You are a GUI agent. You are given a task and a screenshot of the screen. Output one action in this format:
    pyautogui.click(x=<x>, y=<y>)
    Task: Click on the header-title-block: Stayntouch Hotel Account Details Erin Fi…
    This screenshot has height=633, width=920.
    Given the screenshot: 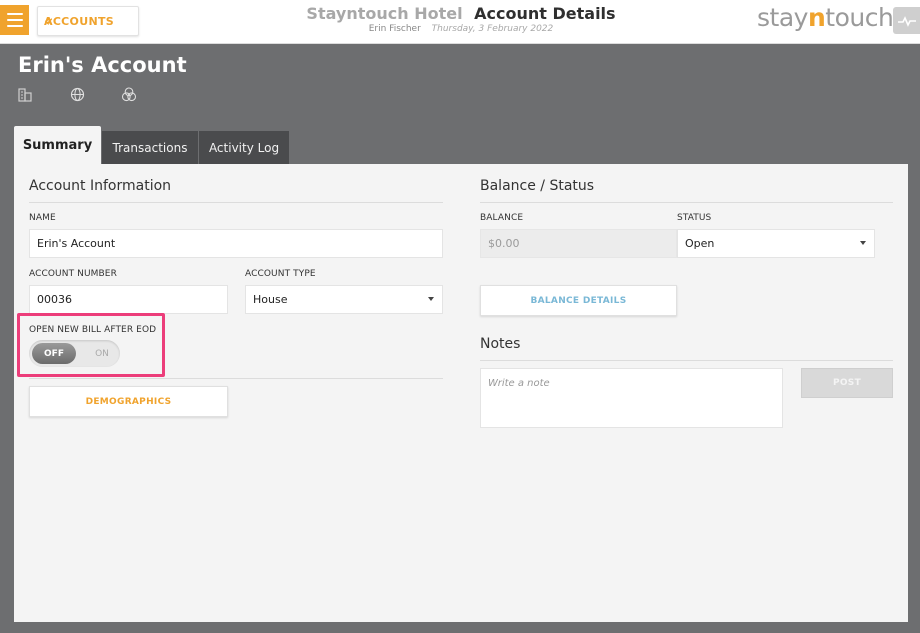 What is the action you would take?
    pyautogui.click(x=461, y=19)
    